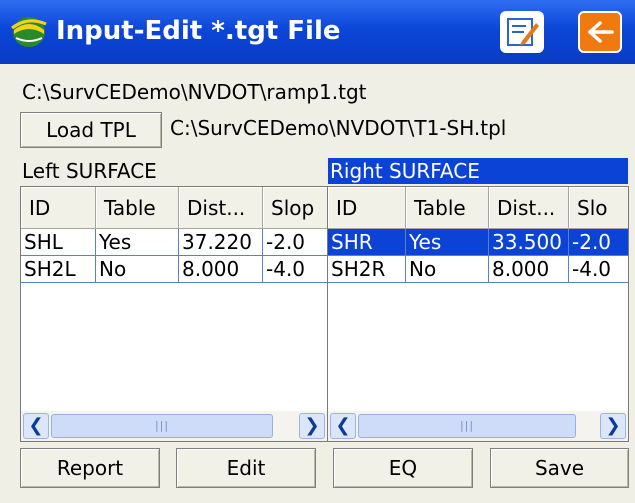 The width and height of the screenshot is (635, 503). Describe the element at coordinates (403, 468) in the screenshot. I see `eq-button: EQ` at that location.